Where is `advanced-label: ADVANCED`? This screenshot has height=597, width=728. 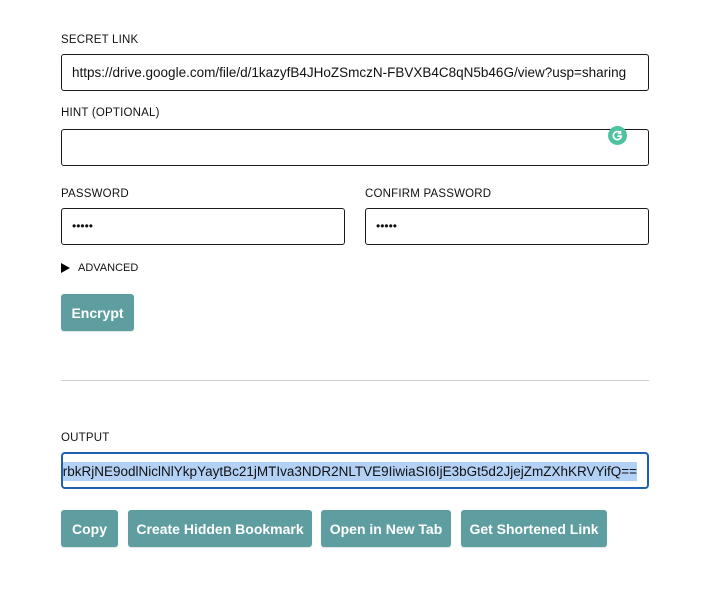
advanced-label: ADVANCED is located at coordinates (108, 268).